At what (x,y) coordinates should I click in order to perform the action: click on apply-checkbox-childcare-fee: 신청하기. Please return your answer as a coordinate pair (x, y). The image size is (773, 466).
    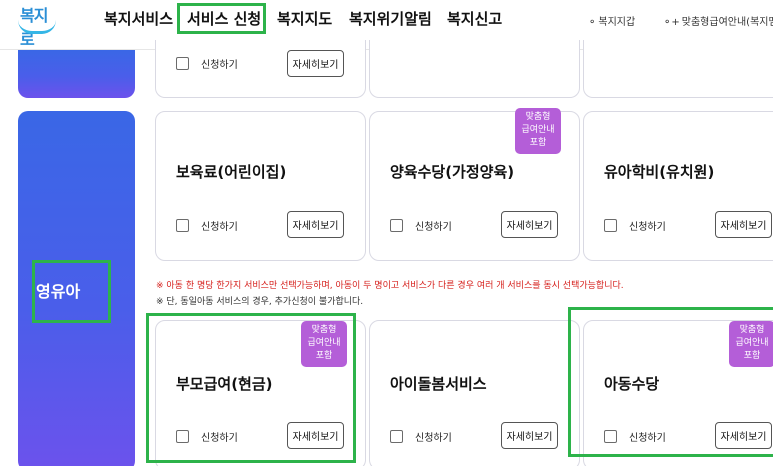
    Looking at the image, I should click on (207, 225).